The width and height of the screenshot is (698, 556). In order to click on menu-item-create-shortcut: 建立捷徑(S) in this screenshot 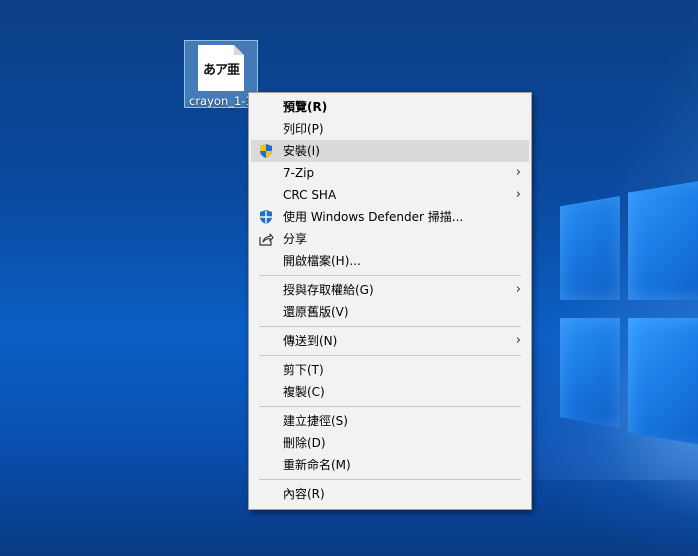, I will do `click(390, 421)`.